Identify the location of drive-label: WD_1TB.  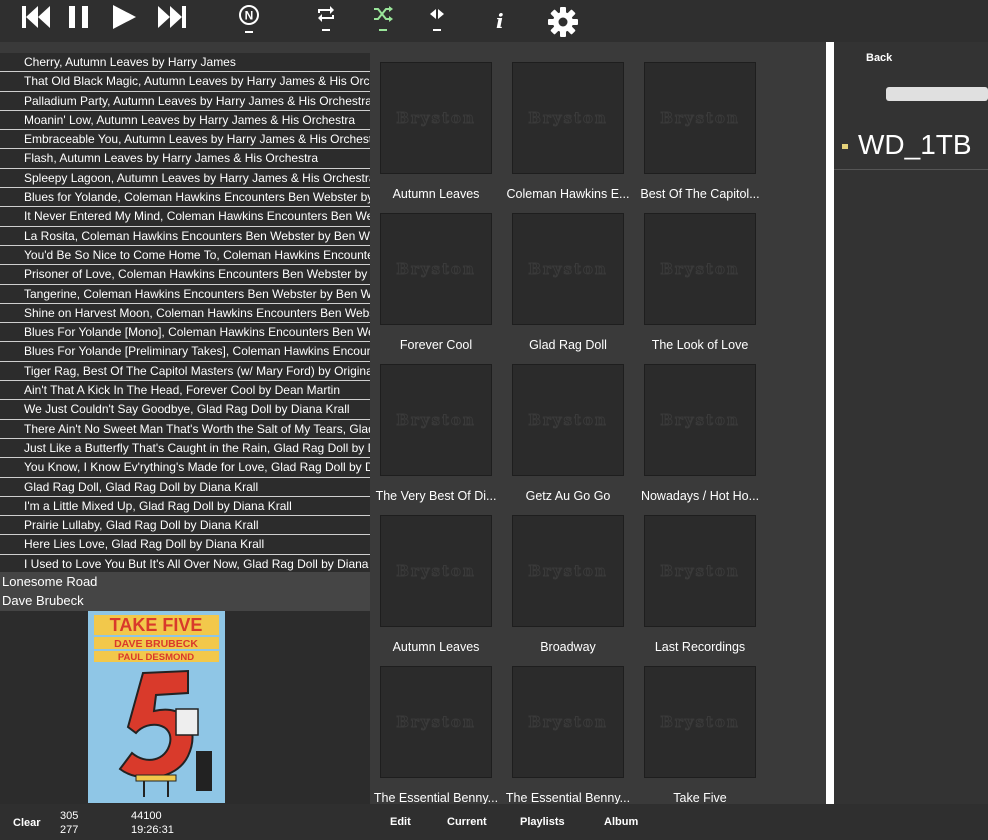
(915, 144).